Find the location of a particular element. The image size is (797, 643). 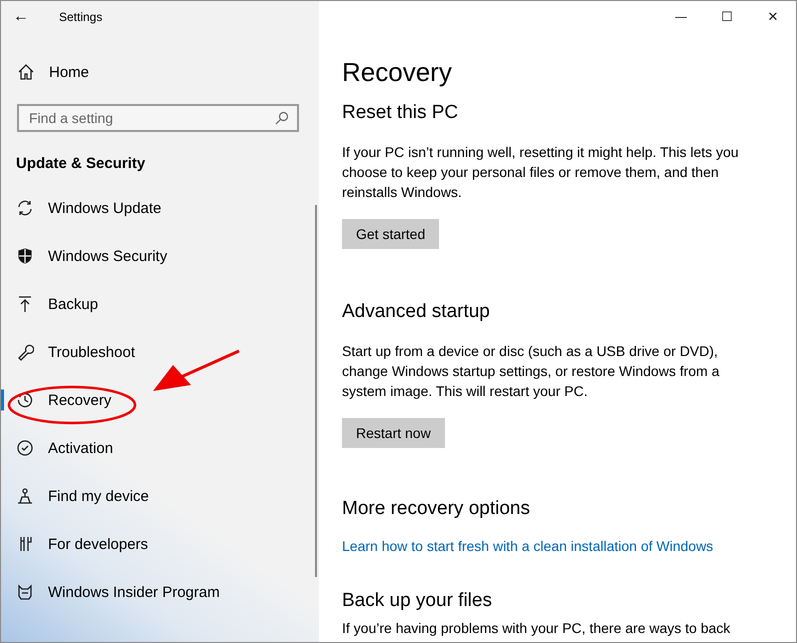

section-heading: Back up your files is located at coordinates (417, 601).